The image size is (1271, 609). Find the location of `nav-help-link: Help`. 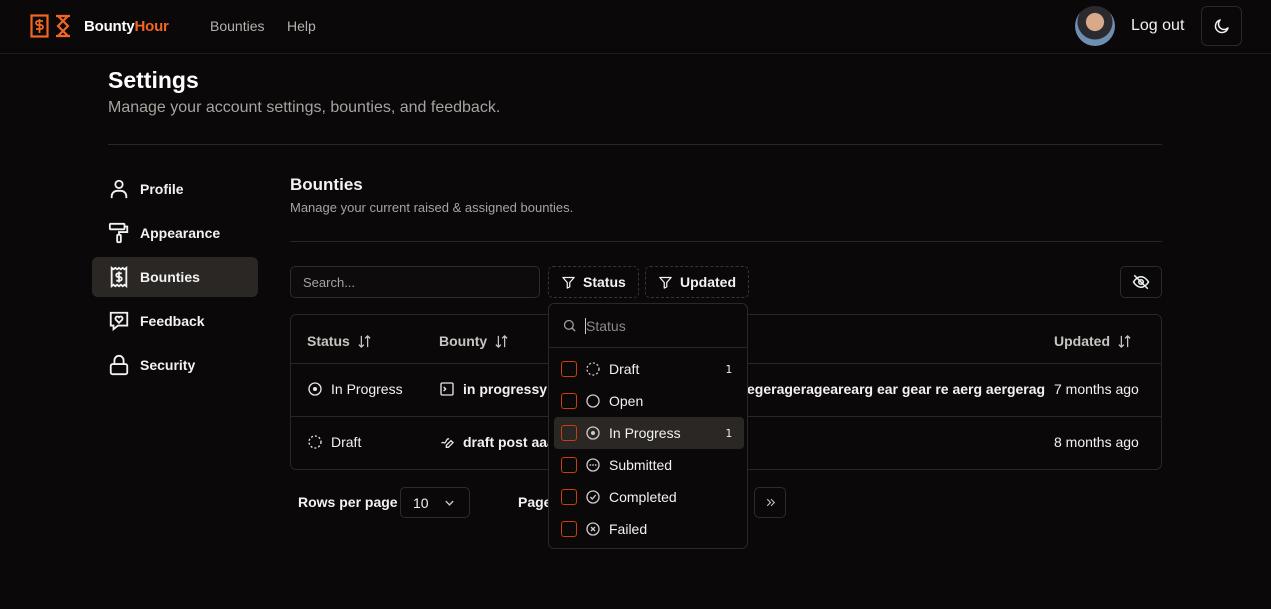

nav-help-link: Help is located at coordinates (301, 26).